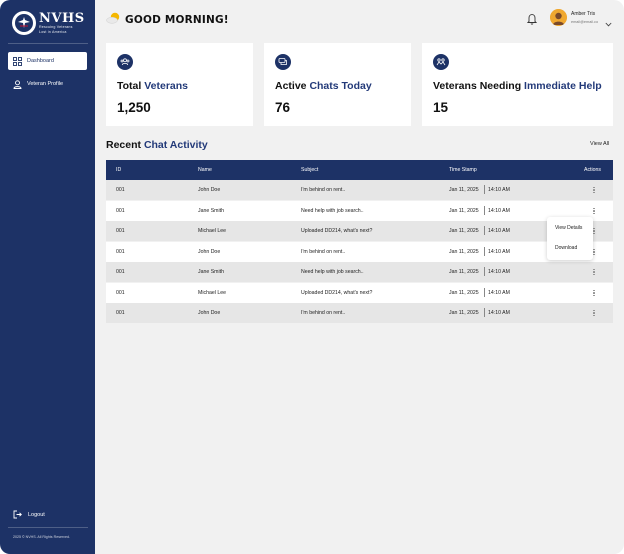  What do you see at coordinates (608, 20) in the screenshot?
I see `chevron-down-icon` at bounding box center [608, 20].